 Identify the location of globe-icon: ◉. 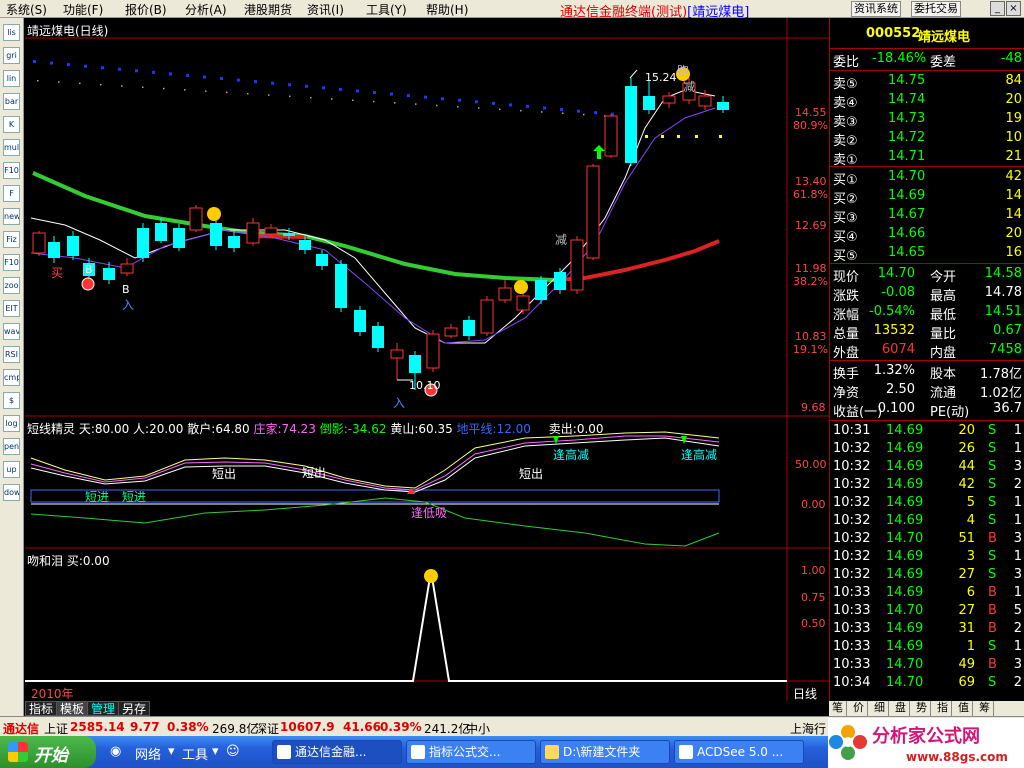
(115, 751).